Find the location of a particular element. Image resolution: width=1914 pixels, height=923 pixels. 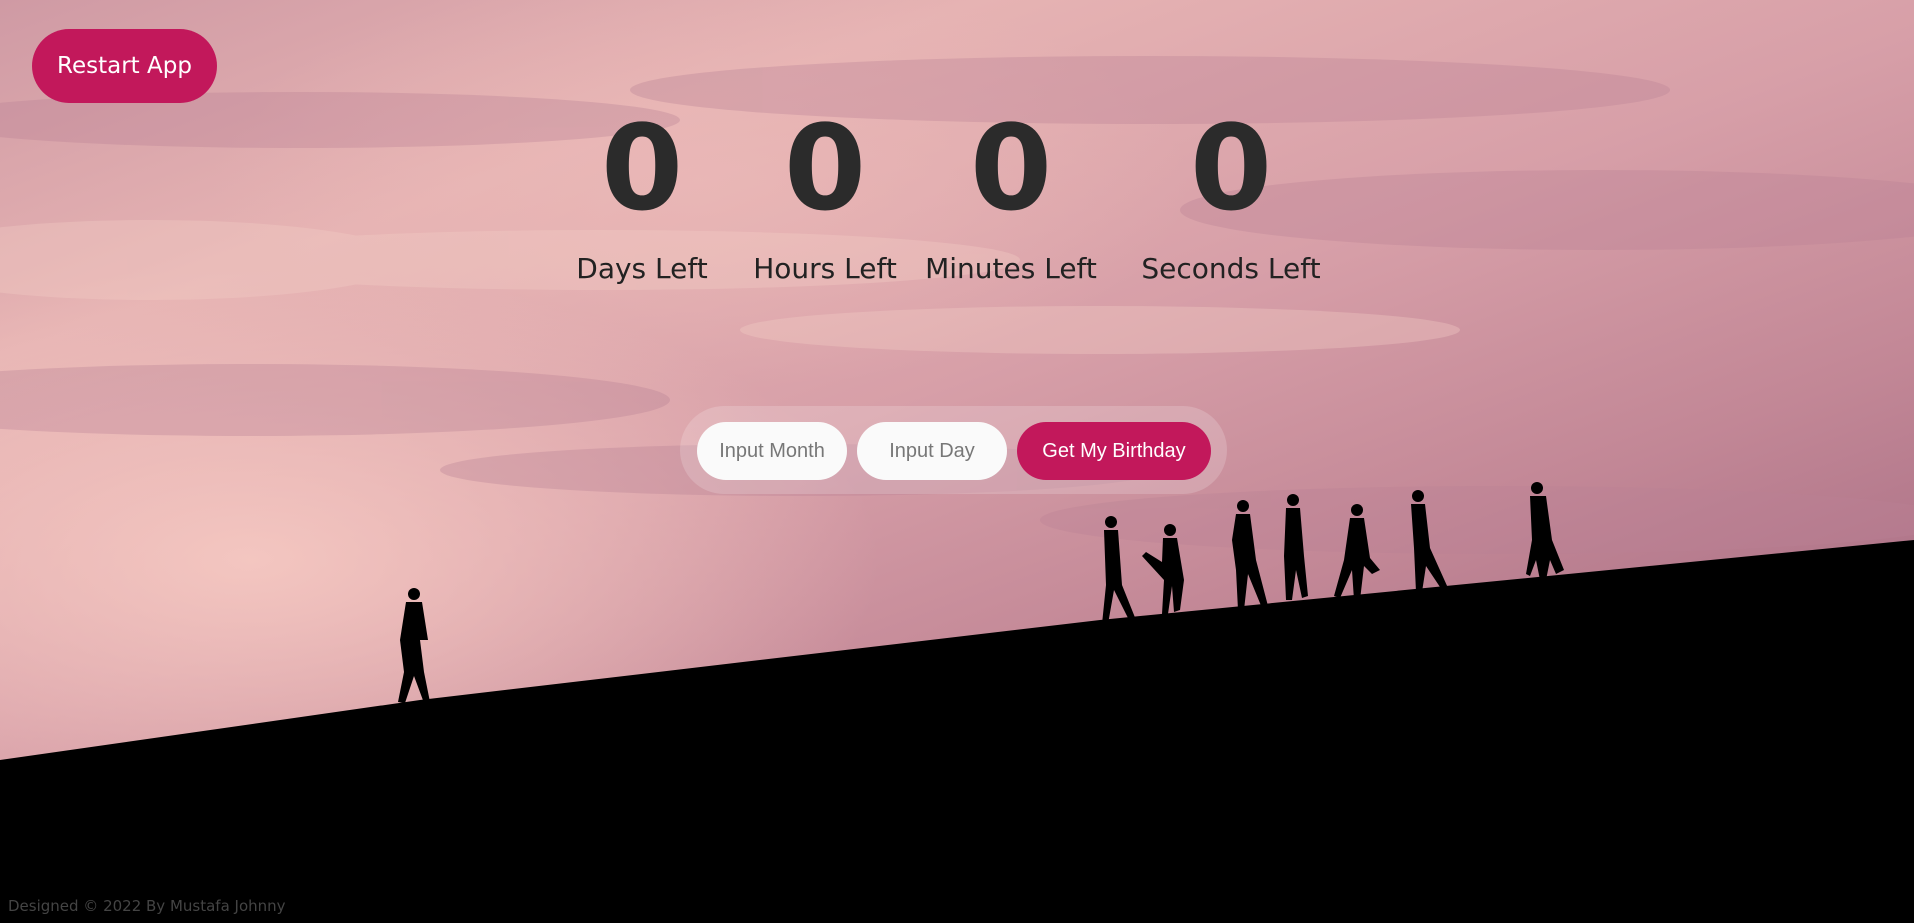

minutes-label: Minutes Left is located at coordinates (1011, 268).